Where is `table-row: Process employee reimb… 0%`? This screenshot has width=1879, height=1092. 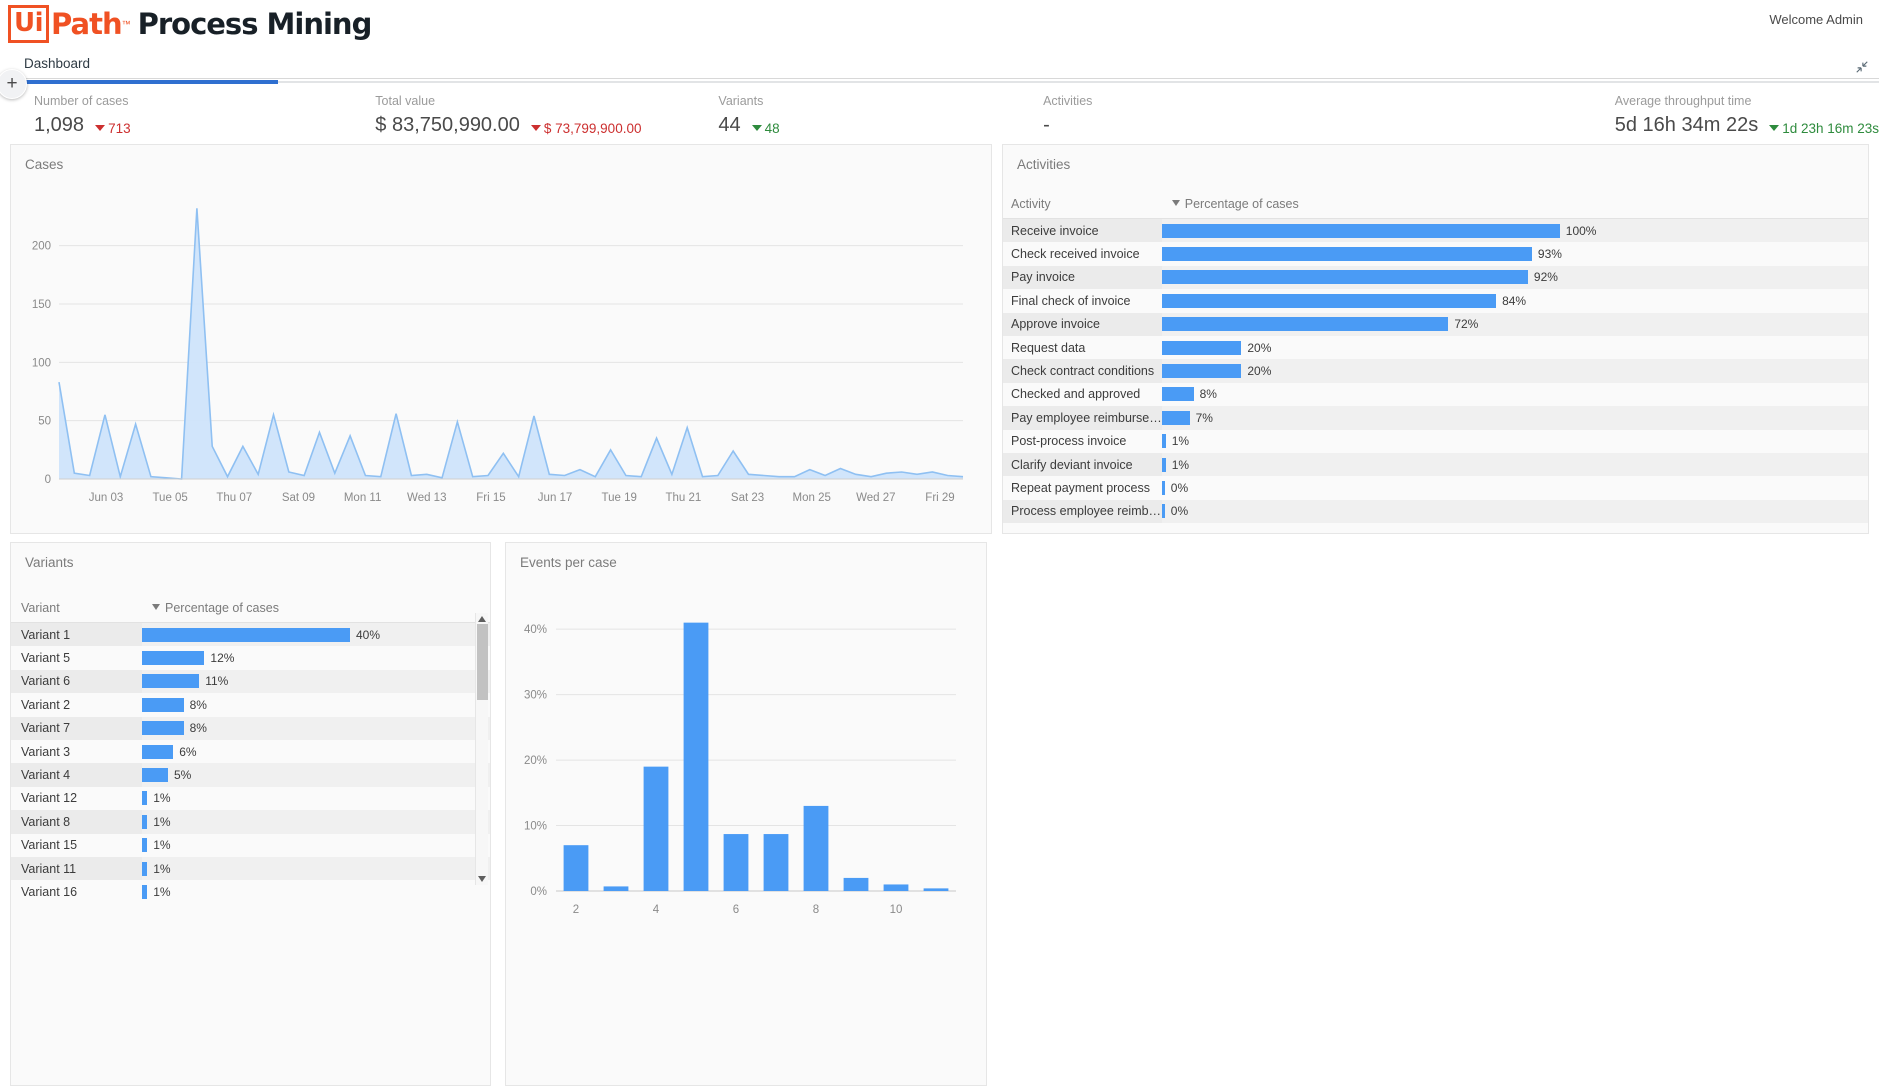 table-row: Process employee reimb… 0% is located at coordinates (1435, 511).